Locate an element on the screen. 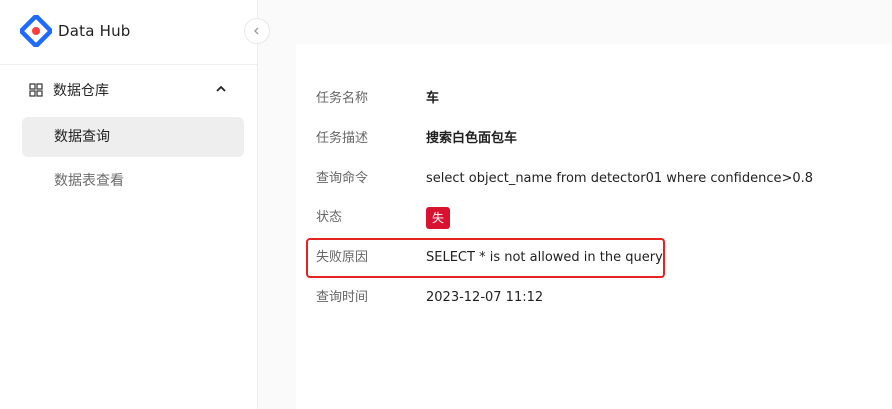 The image size is (892, 409). task-desc-label: 任务描述 is located at coordinates (342, 138).